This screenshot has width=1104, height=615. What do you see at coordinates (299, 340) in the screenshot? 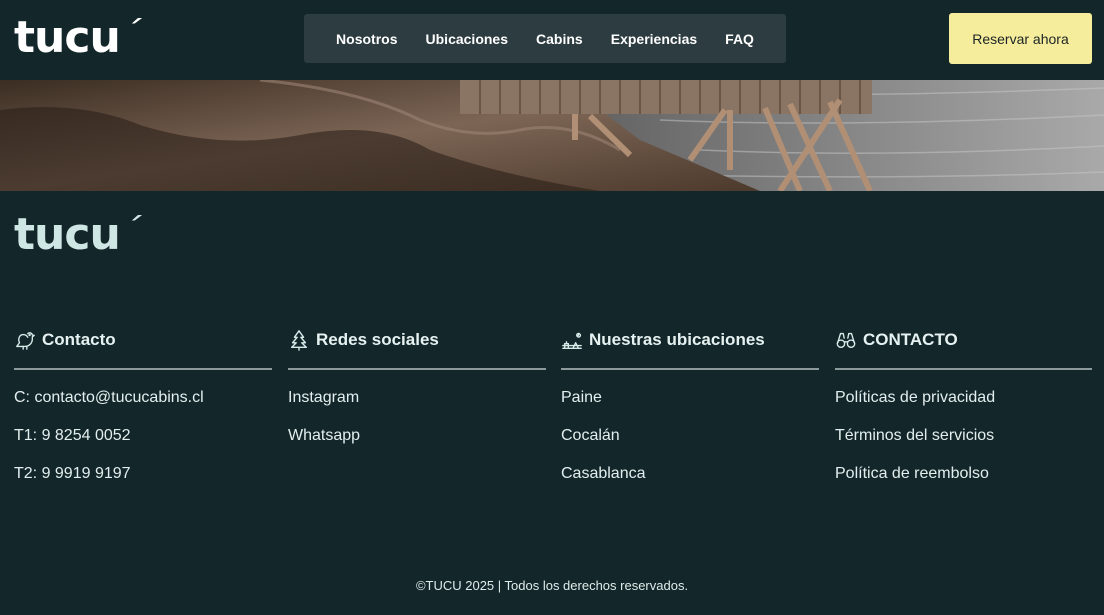
I see `tree-icon` at bounding box center [299, 340].